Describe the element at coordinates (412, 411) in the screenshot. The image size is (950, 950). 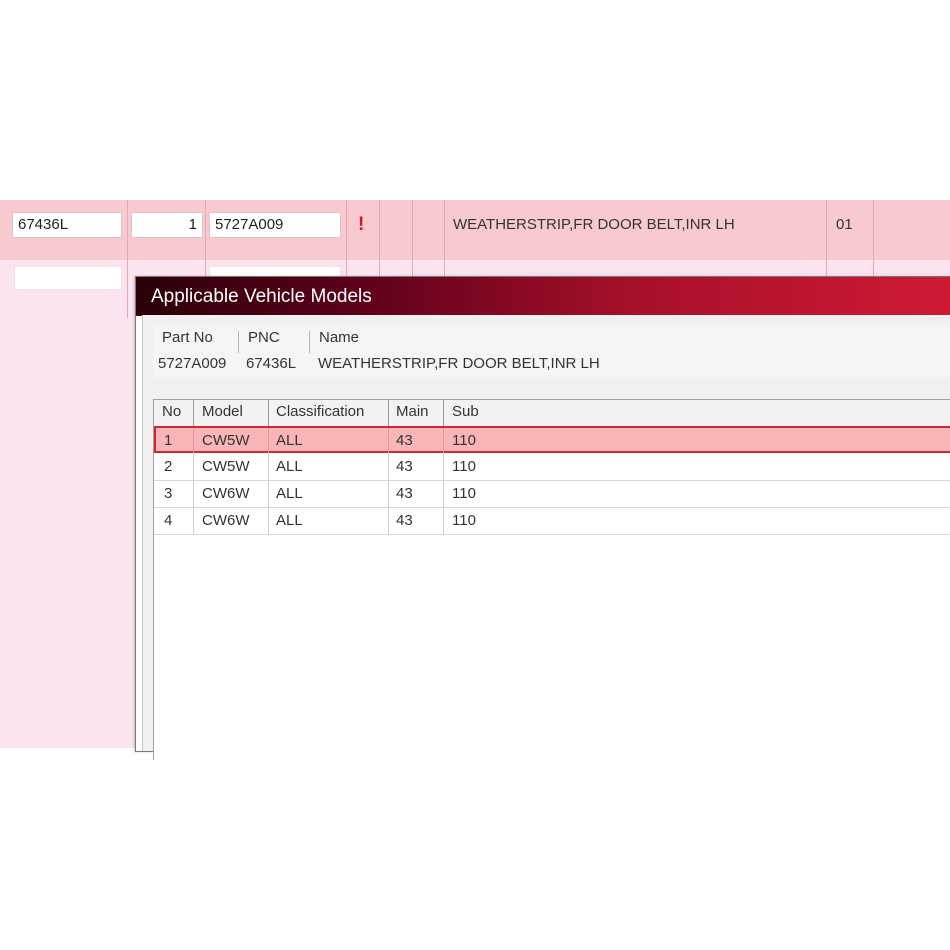
I see `column-header-main: Main` at that location.